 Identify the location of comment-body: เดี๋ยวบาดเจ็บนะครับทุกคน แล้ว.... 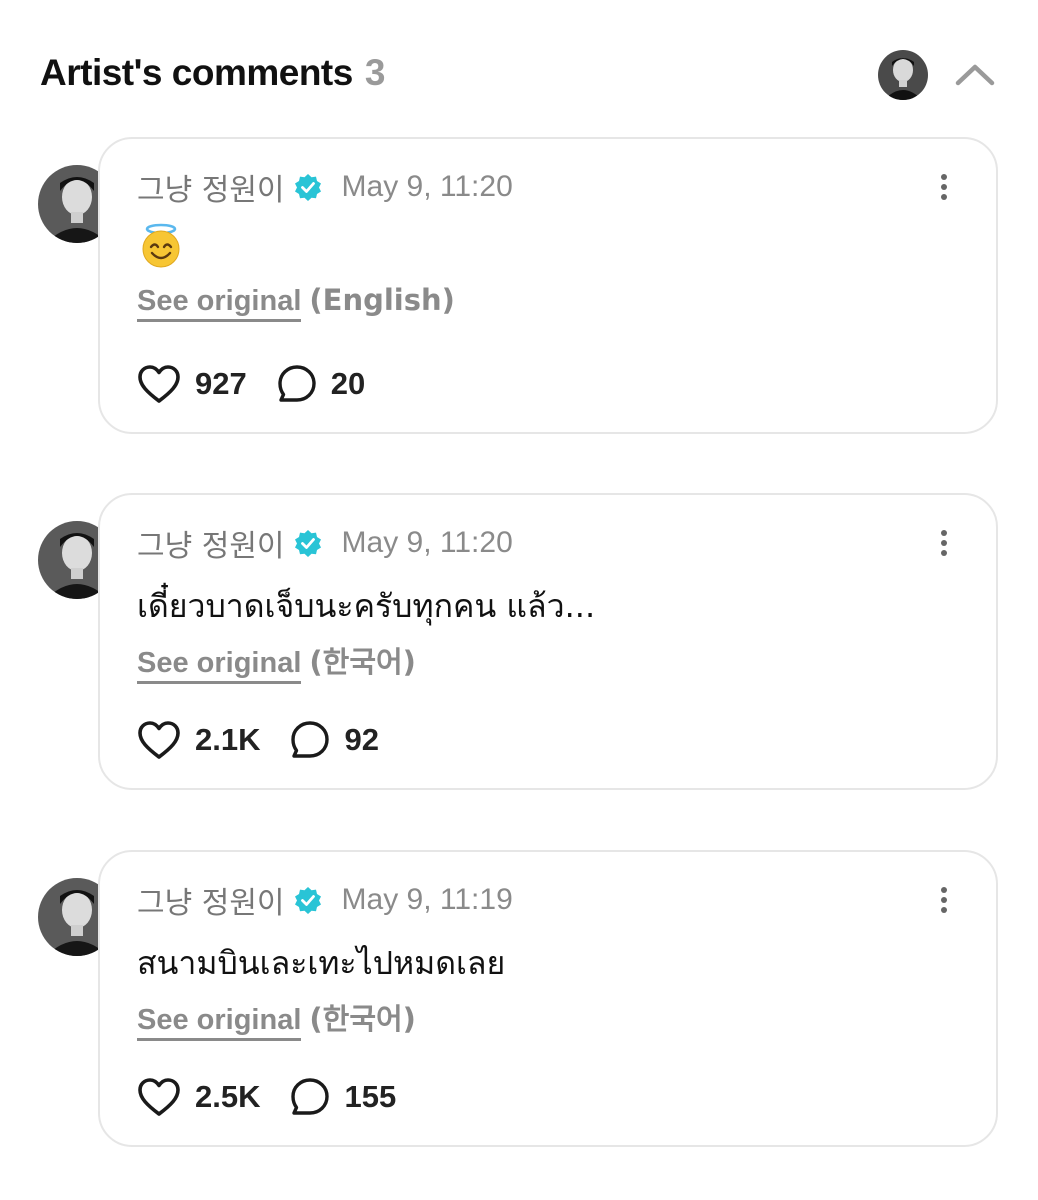
(366, 606).